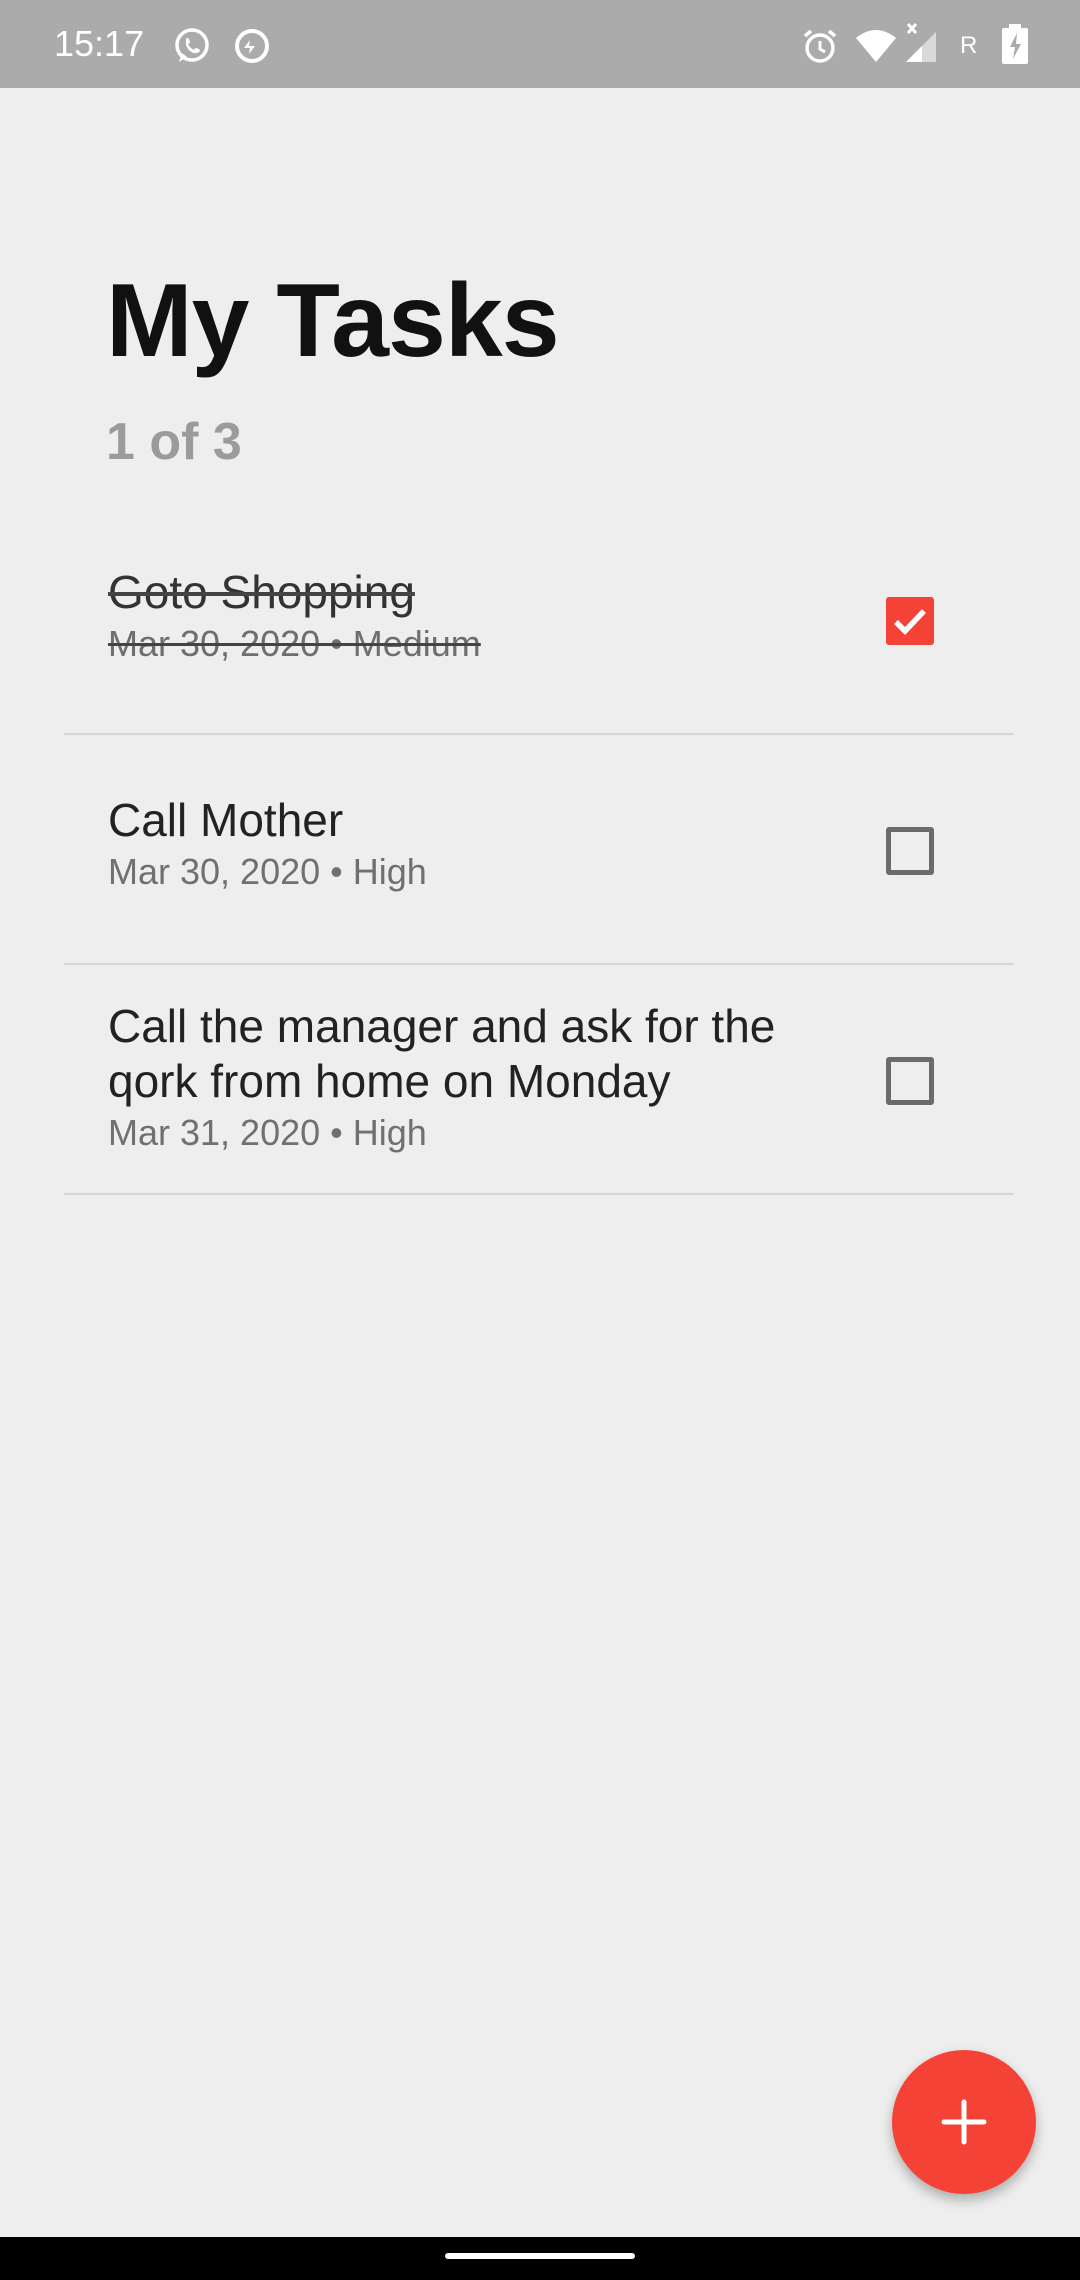 This screenshot has height=2280, width=1080. Describe the element at coordinates (333, 321) in the screenshot. I see `page-title: My Tasks` at that location.